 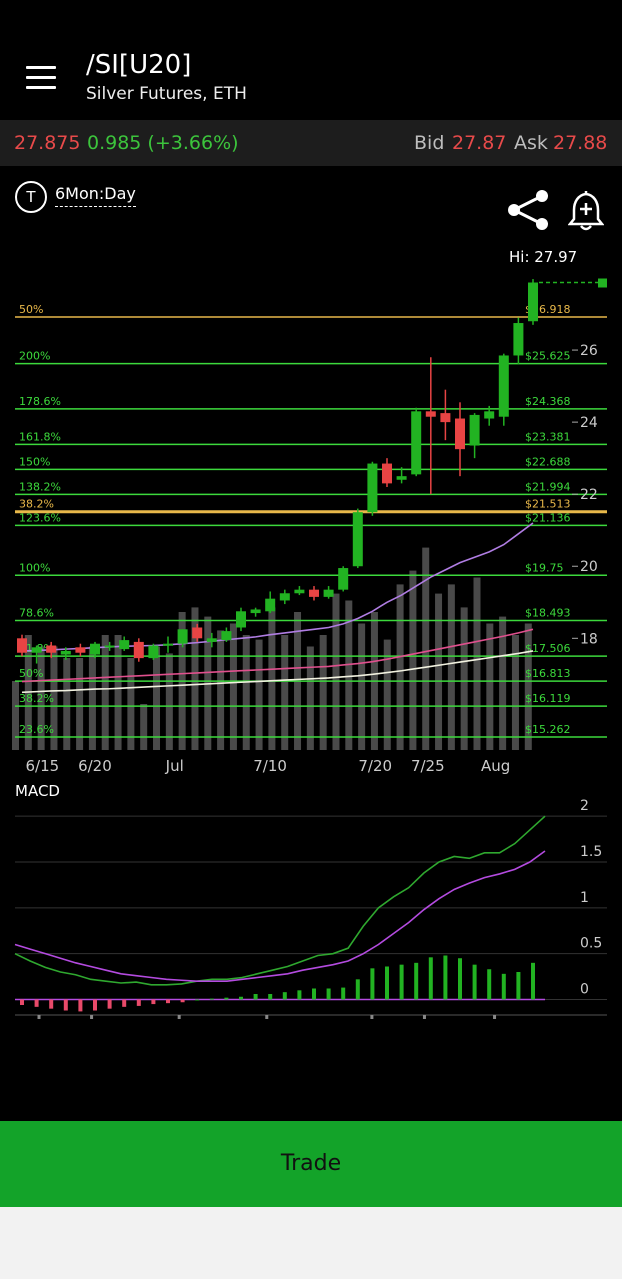 What do you see at coordinates (589, 351) in the screenshot?
I see `price-tick-label: 26` at bounding box center [589, 351].